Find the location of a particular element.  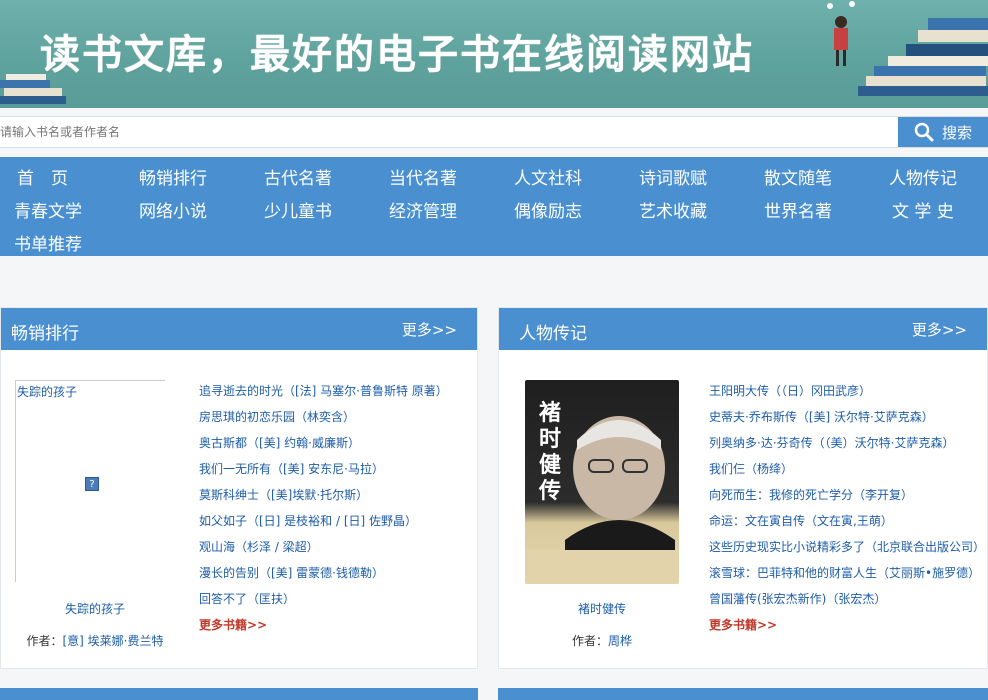

nav-art-collection: 艺术收藏 is located at coordinates (673, 209).